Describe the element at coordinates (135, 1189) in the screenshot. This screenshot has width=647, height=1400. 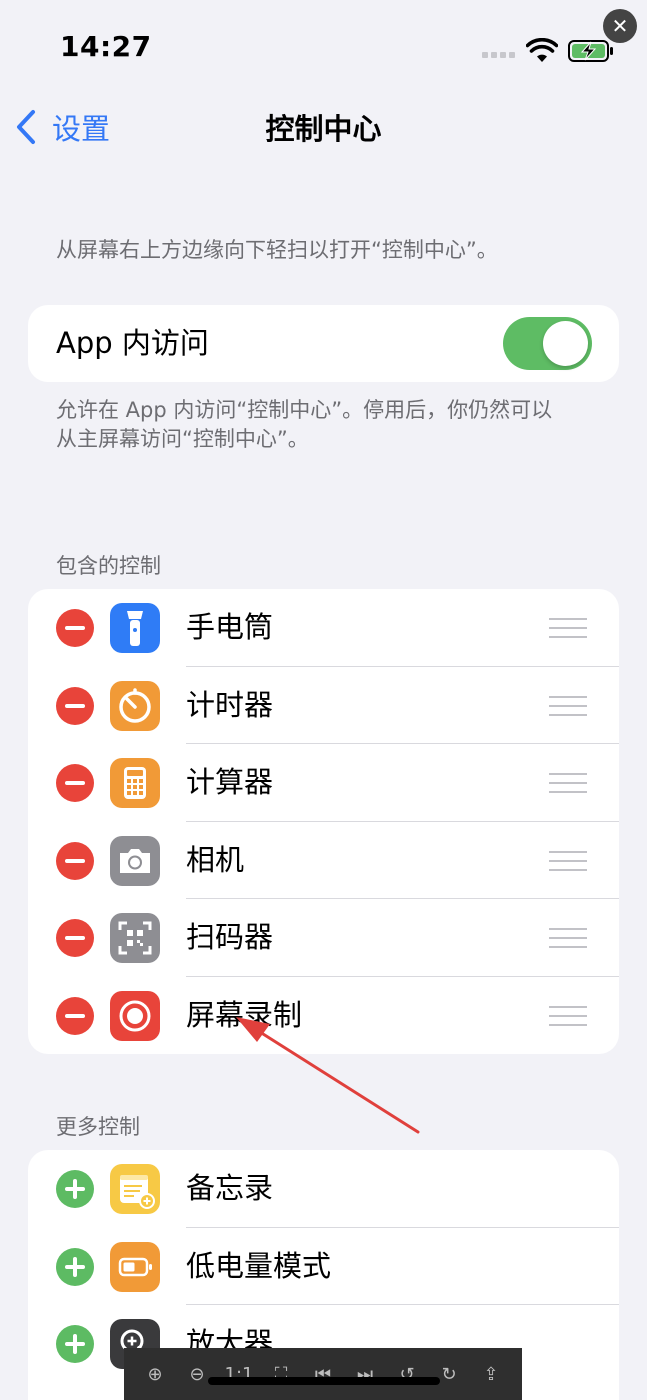
I see `notes-icon` at that location.